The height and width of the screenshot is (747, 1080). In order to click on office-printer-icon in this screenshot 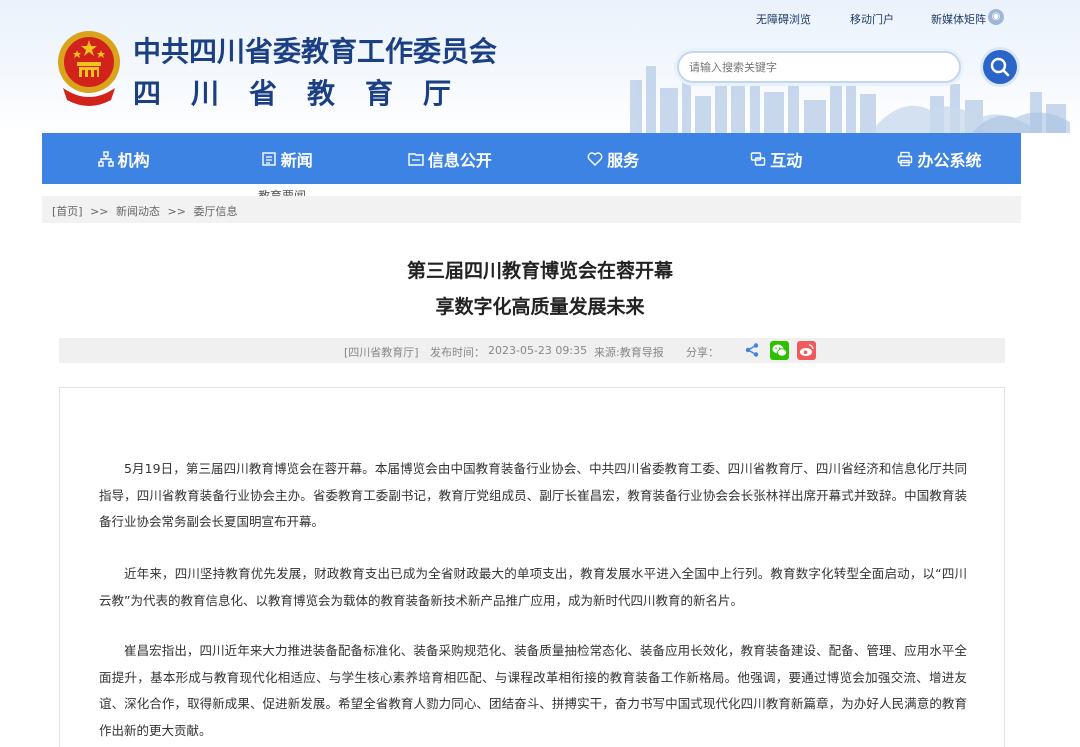, I will do `click(905, 158)`.